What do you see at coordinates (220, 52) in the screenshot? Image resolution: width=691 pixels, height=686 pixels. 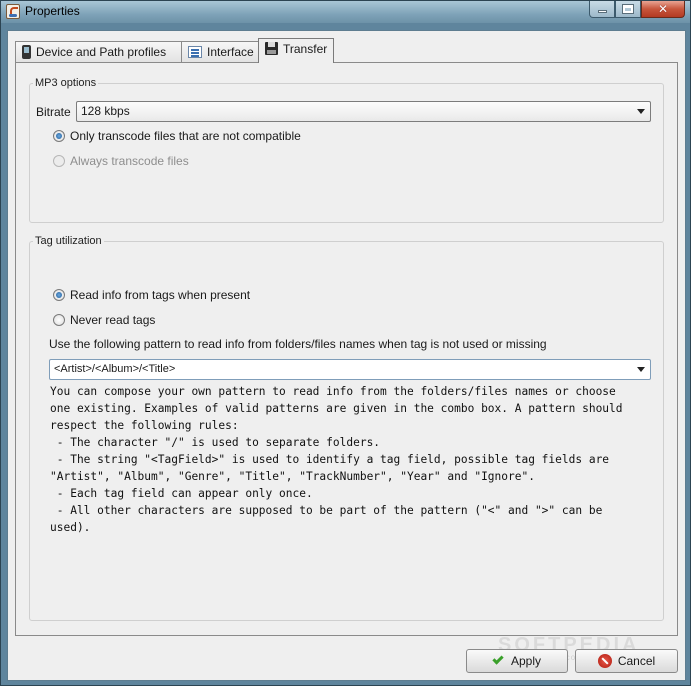 I see `tab-interface: Interface` at bounding box center [220, 52].